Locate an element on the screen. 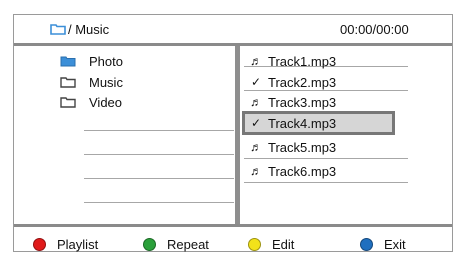 This screenshot has height=273, width=465. folder-label: Photo is located at coordinates (106, 61).